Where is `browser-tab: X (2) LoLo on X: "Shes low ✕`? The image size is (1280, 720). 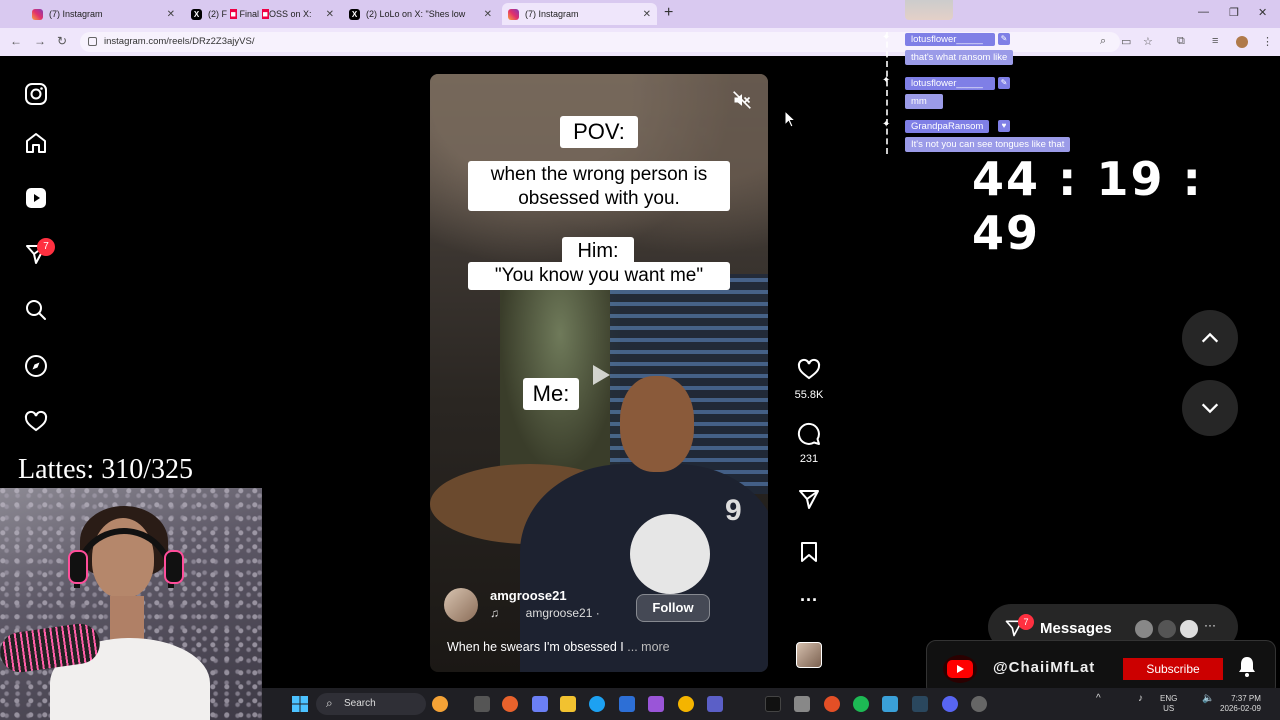 browser-tab: X (2) LoLo on X: "Shes low ✕ is located at coordinates (420, 14).